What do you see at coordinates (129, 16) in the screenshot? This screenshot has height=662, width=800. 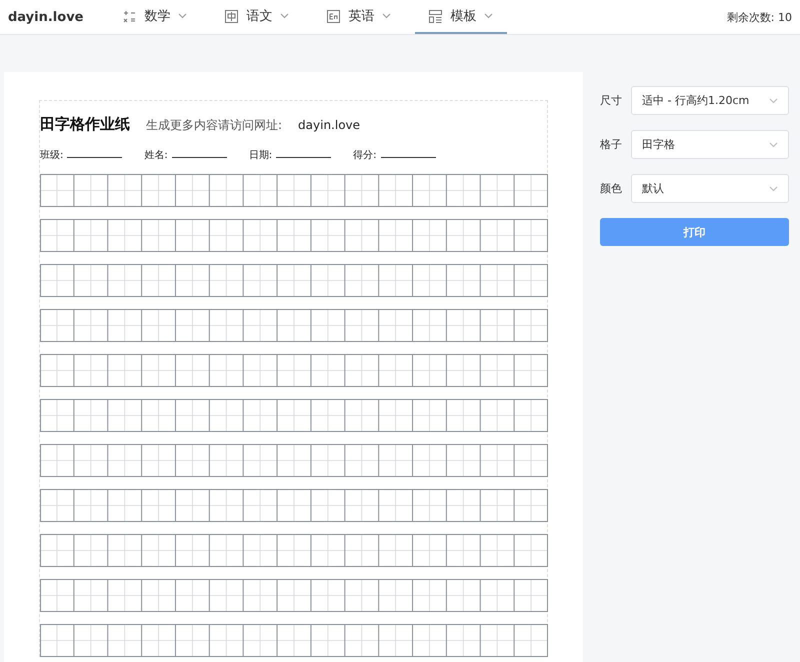 I see `math-symbols-icon` at bounding box center [129, 16].